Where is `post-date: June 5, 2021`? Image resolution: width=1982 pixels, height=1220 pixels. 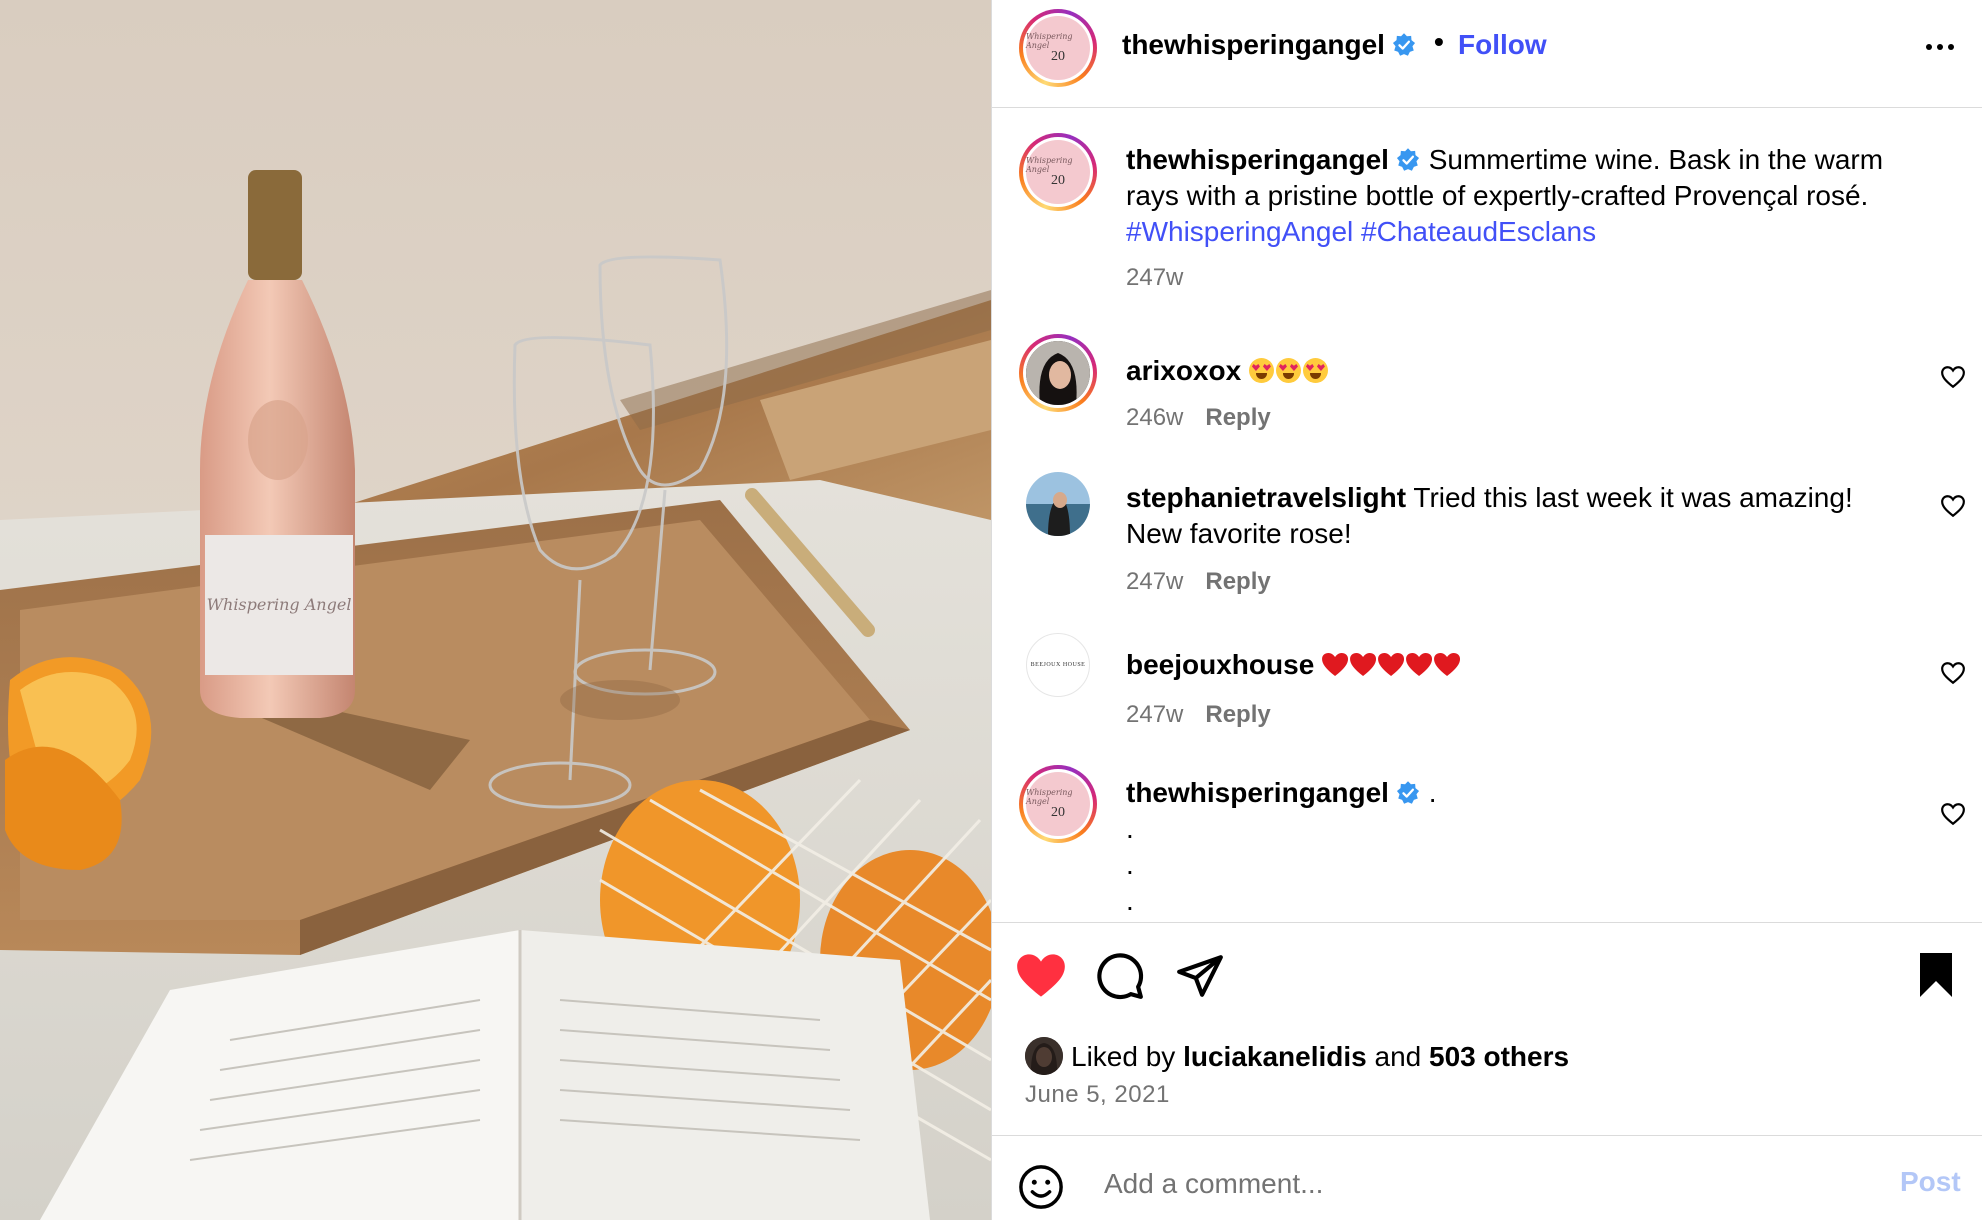
post-date: June 5, 2021 is located at coordinates (1097, 1095).